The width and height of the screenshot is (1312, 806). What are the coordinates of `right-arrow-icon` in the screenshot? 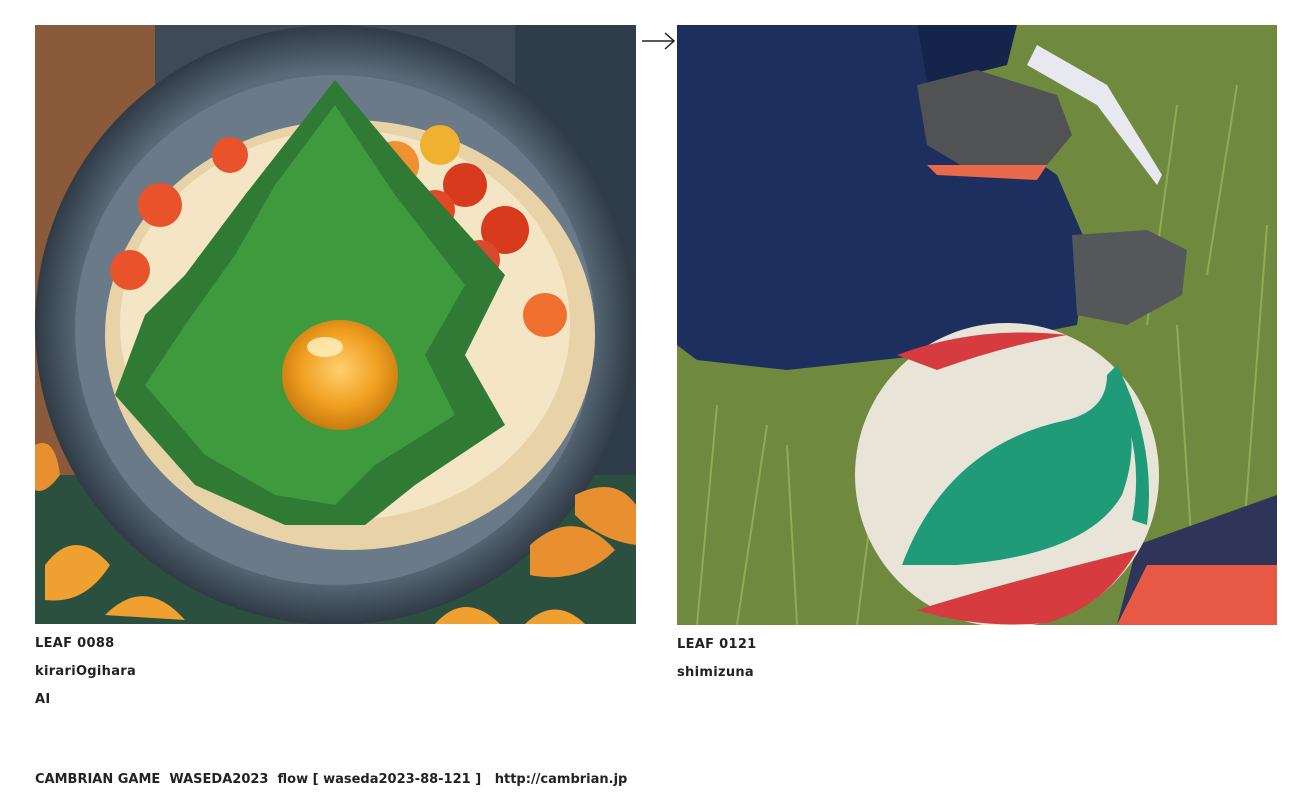 It's located at (659, 41).